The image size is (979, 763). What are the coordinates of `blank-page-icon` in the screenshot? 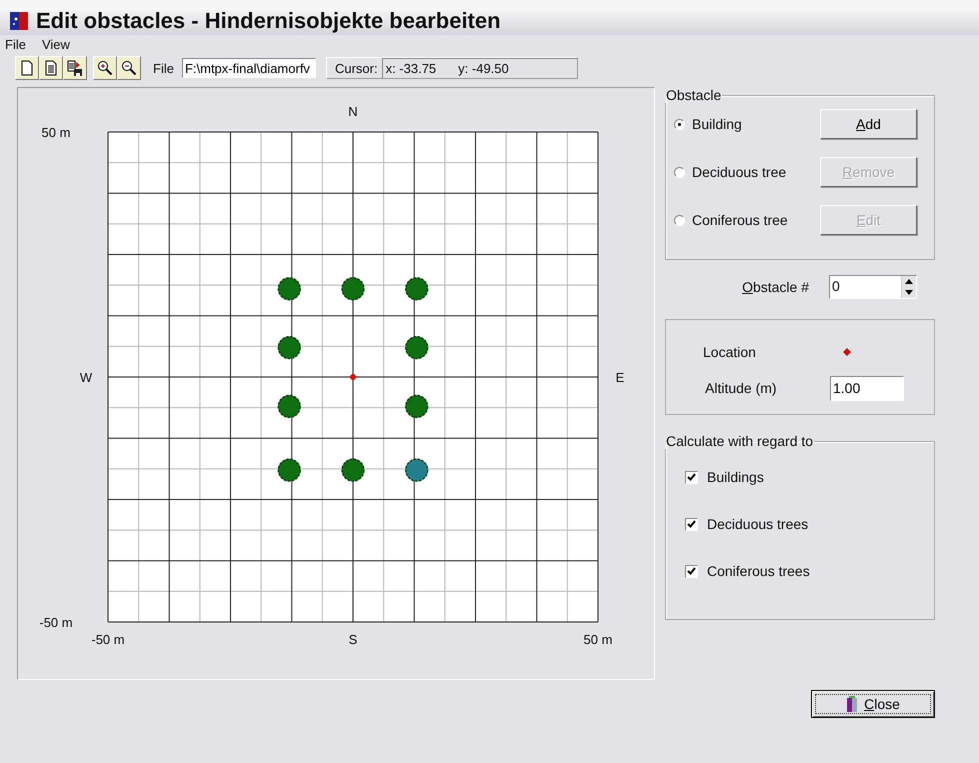 It's located at (27, 68).